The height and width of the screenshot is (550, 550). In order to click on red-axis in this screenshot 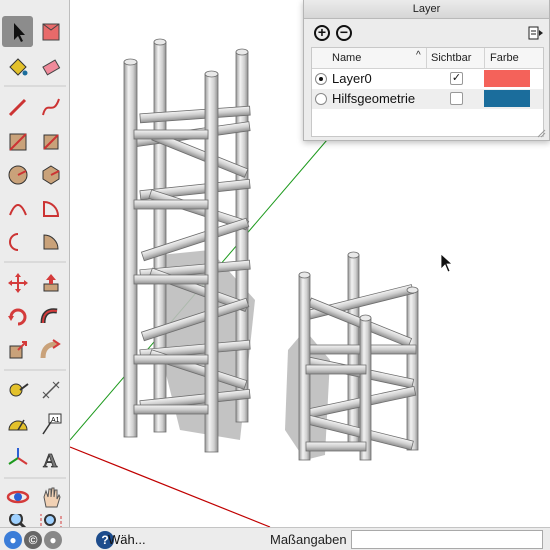, I will do `click(170, 486)`.